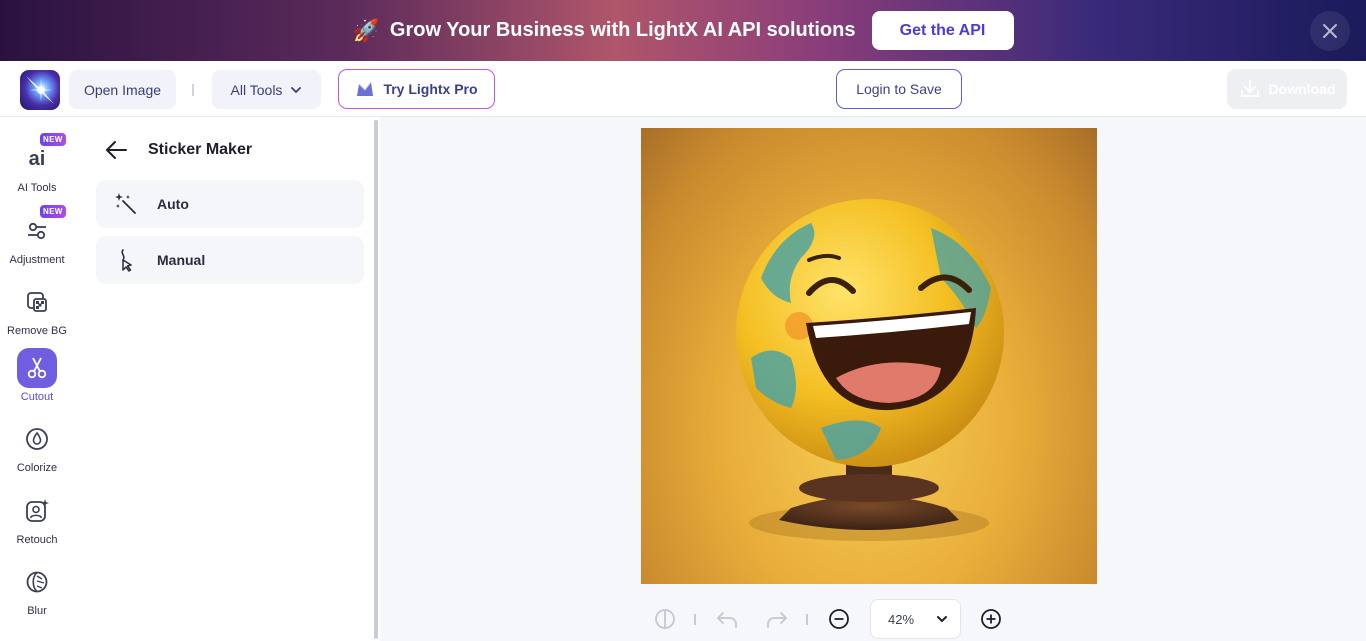 This screenshot has width=1366, height=641. I want to click on close-banner-button, so click(1330, 31).